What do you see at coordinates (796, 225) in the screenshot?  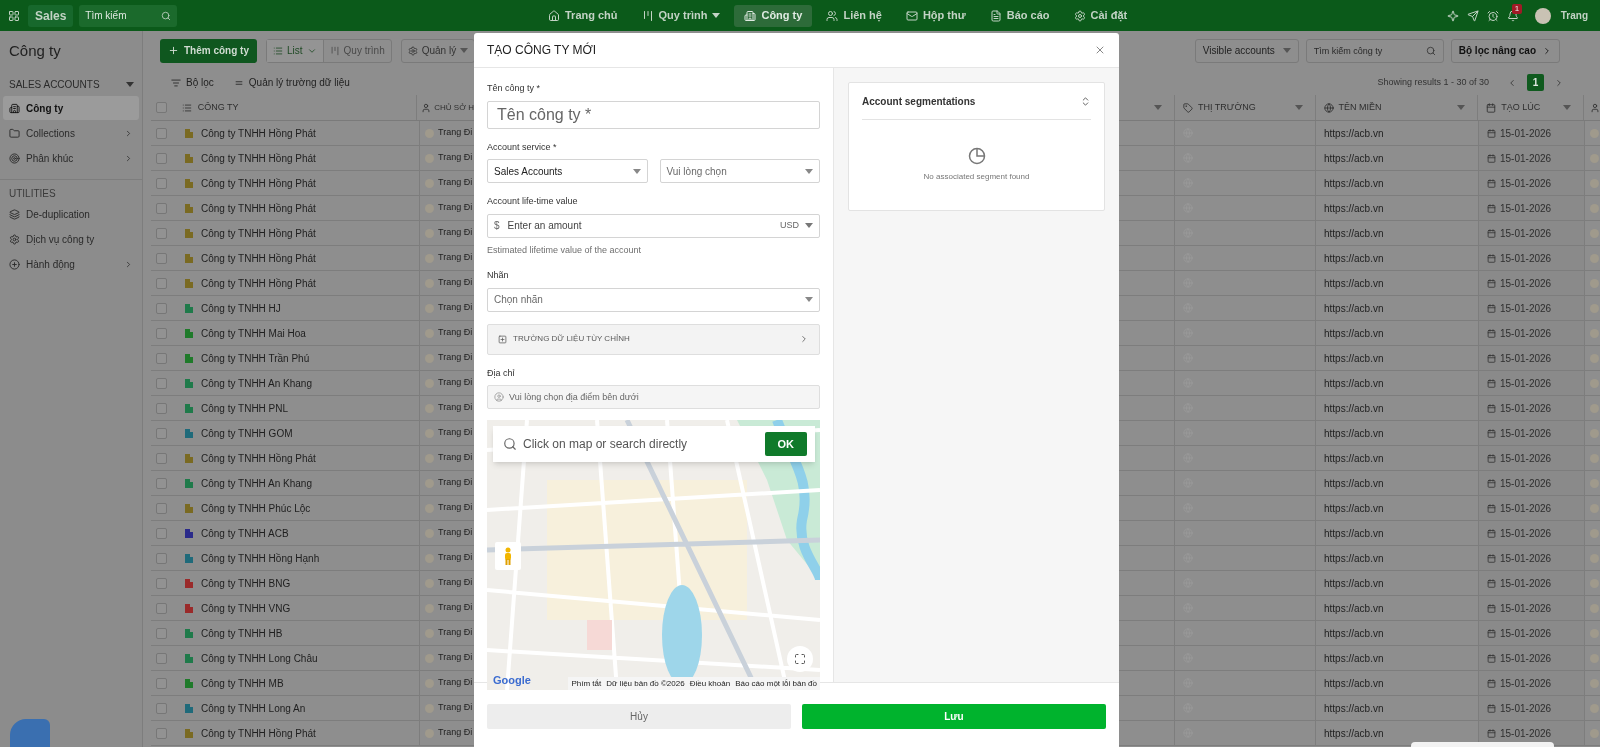 I see `currency-dropdown: USD` at bounding box center [796, 225].